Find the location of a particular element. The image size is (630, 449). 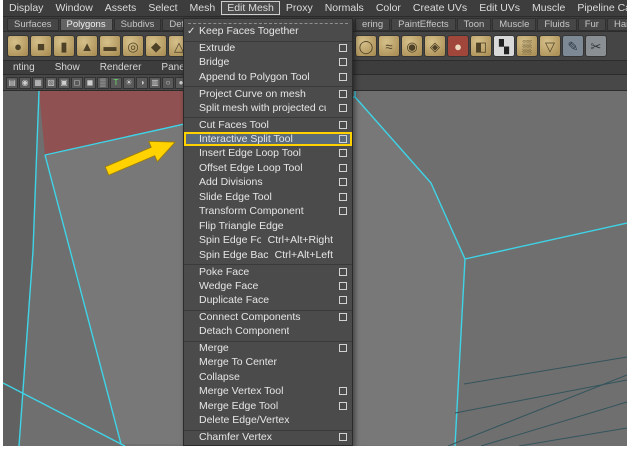

menu-color: Color is located at coordinates (388, 8).